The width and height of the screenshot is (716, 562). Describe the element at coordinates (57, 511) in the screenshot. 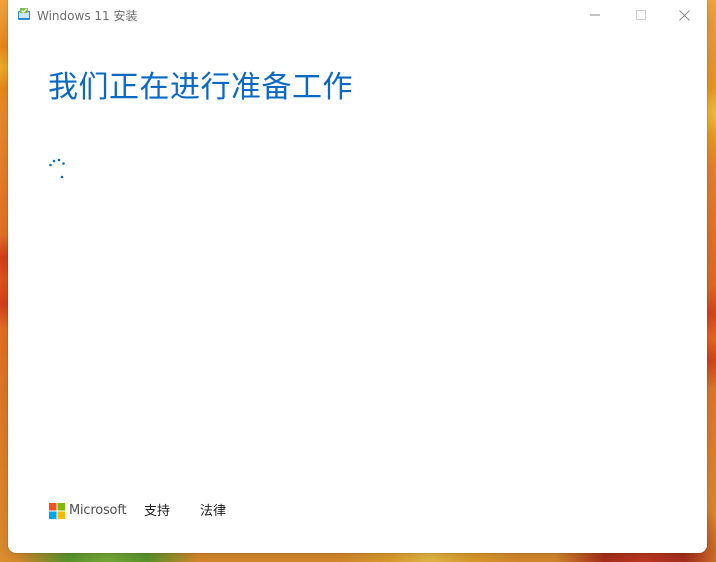

I see `microsoft-logo-icon` at that location.